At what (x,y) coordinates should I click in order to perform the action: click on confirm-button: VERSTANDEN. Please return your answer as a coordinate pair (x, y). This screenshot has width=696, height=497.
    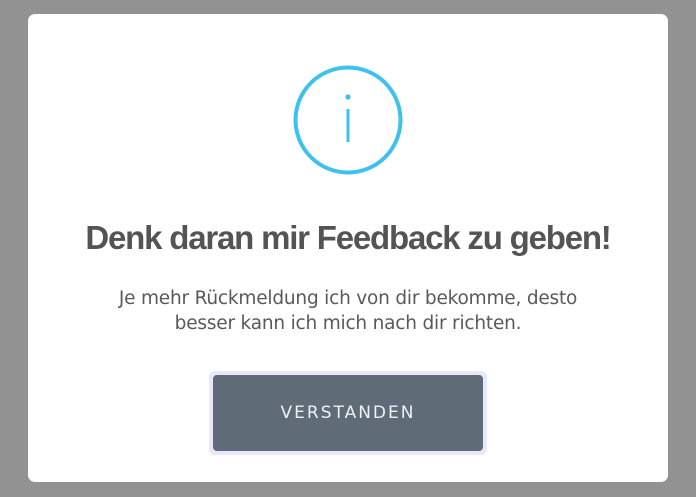
    Looking at the image, I should click on (348, 413).